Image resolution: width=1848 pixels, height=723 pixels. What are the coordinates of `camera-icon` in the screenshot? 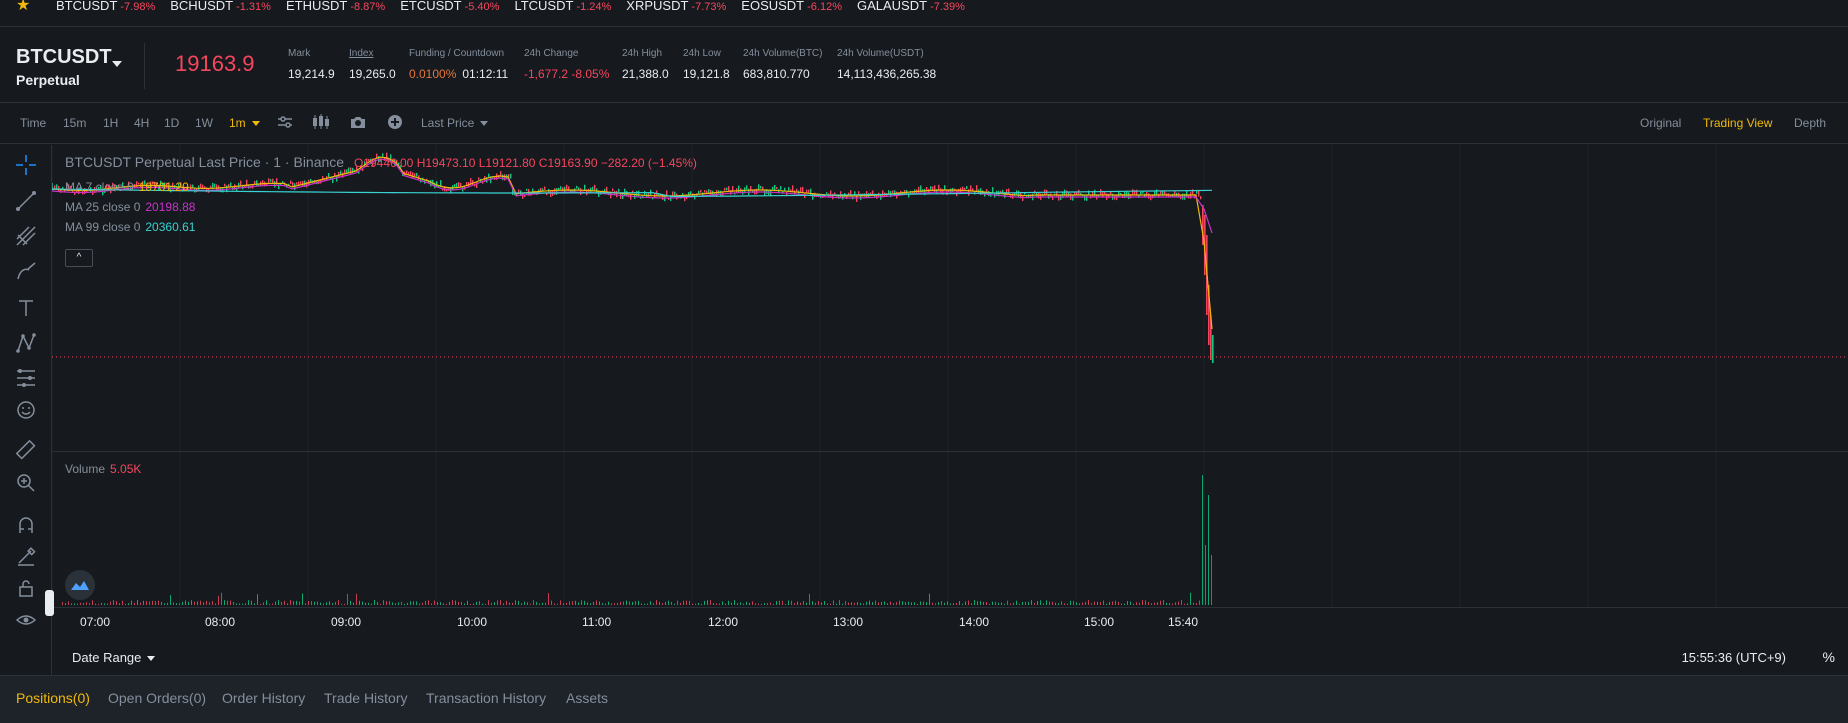 It's located at (358, 122).